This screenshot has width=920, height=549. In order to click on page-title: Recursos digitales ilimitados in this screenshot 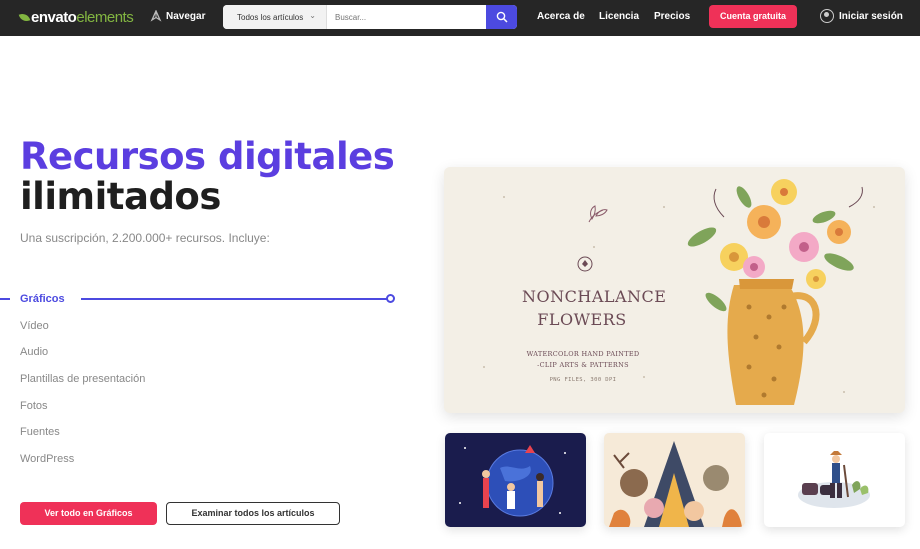, I will do `click(207, 176)`.